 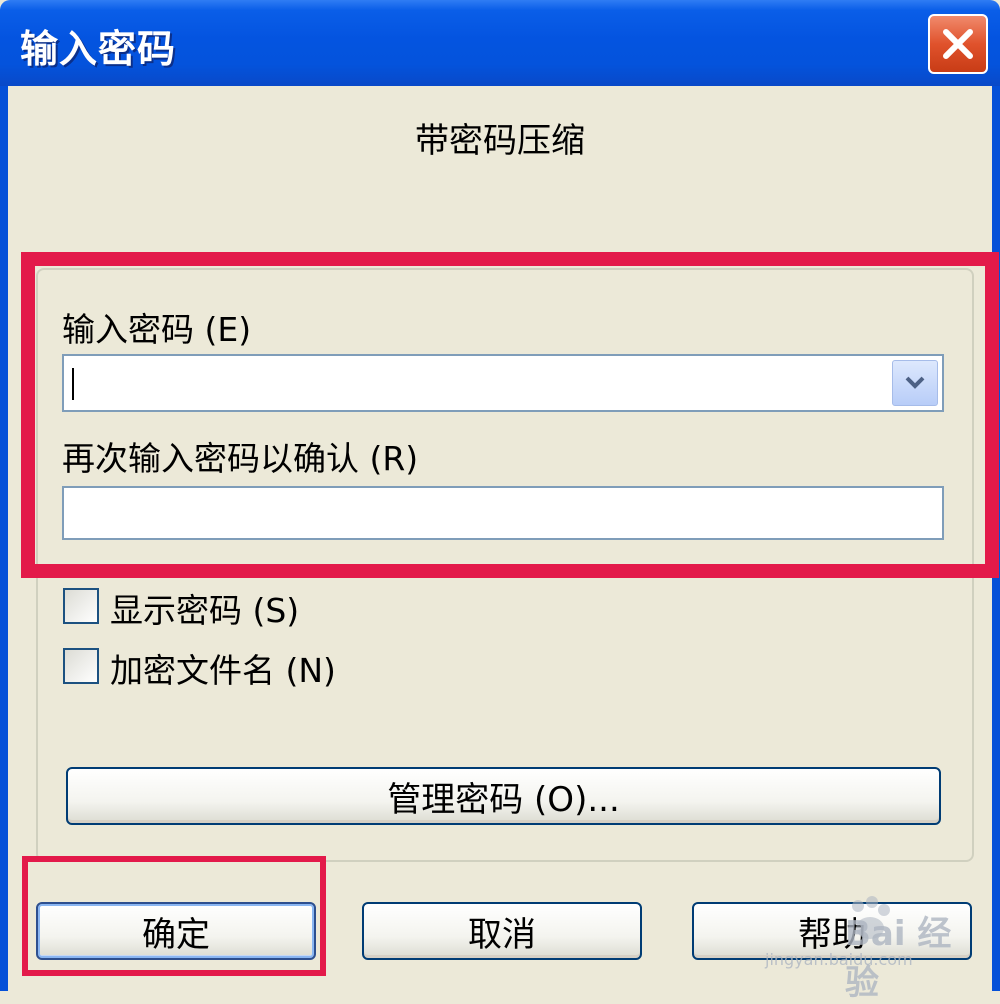 I want to click on show-password-label: 显示密码 (S), so click(x=205, y=610).